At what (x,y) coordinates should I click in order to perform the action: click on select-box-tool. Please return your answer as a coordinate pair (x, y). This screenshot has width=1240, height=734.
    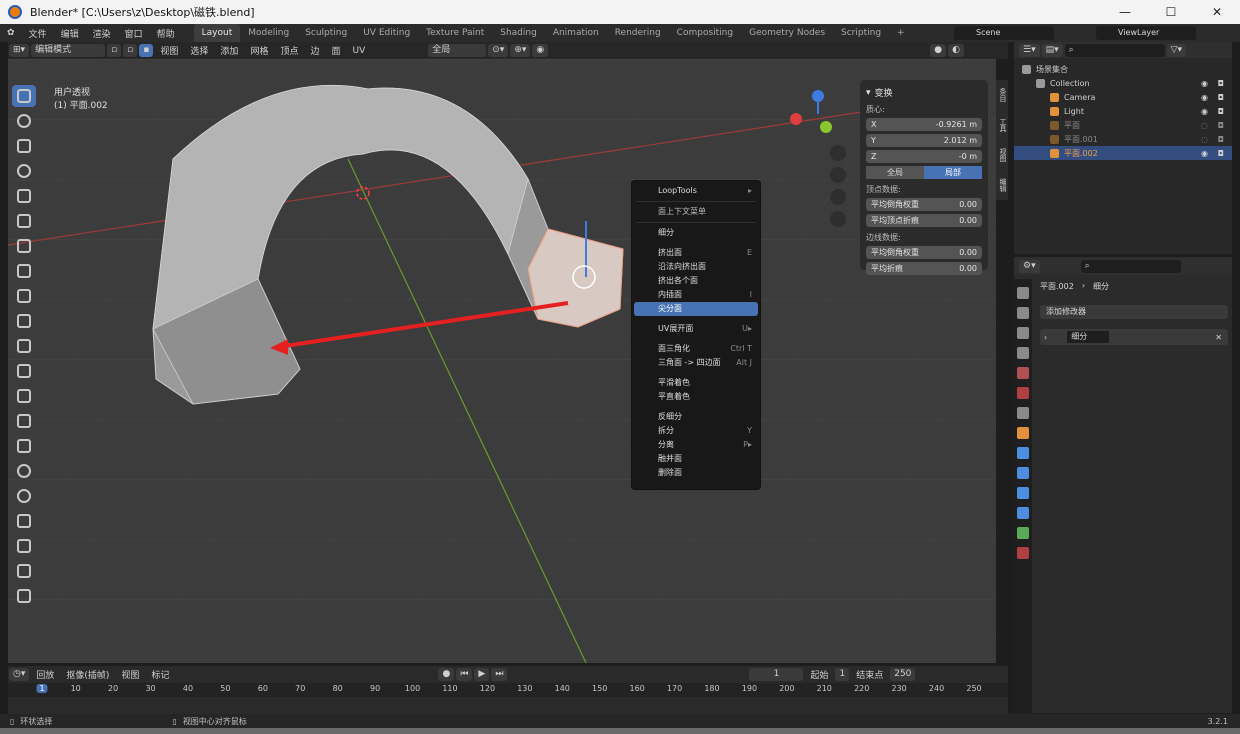
    Looking at the image, I should click on (24, 96).